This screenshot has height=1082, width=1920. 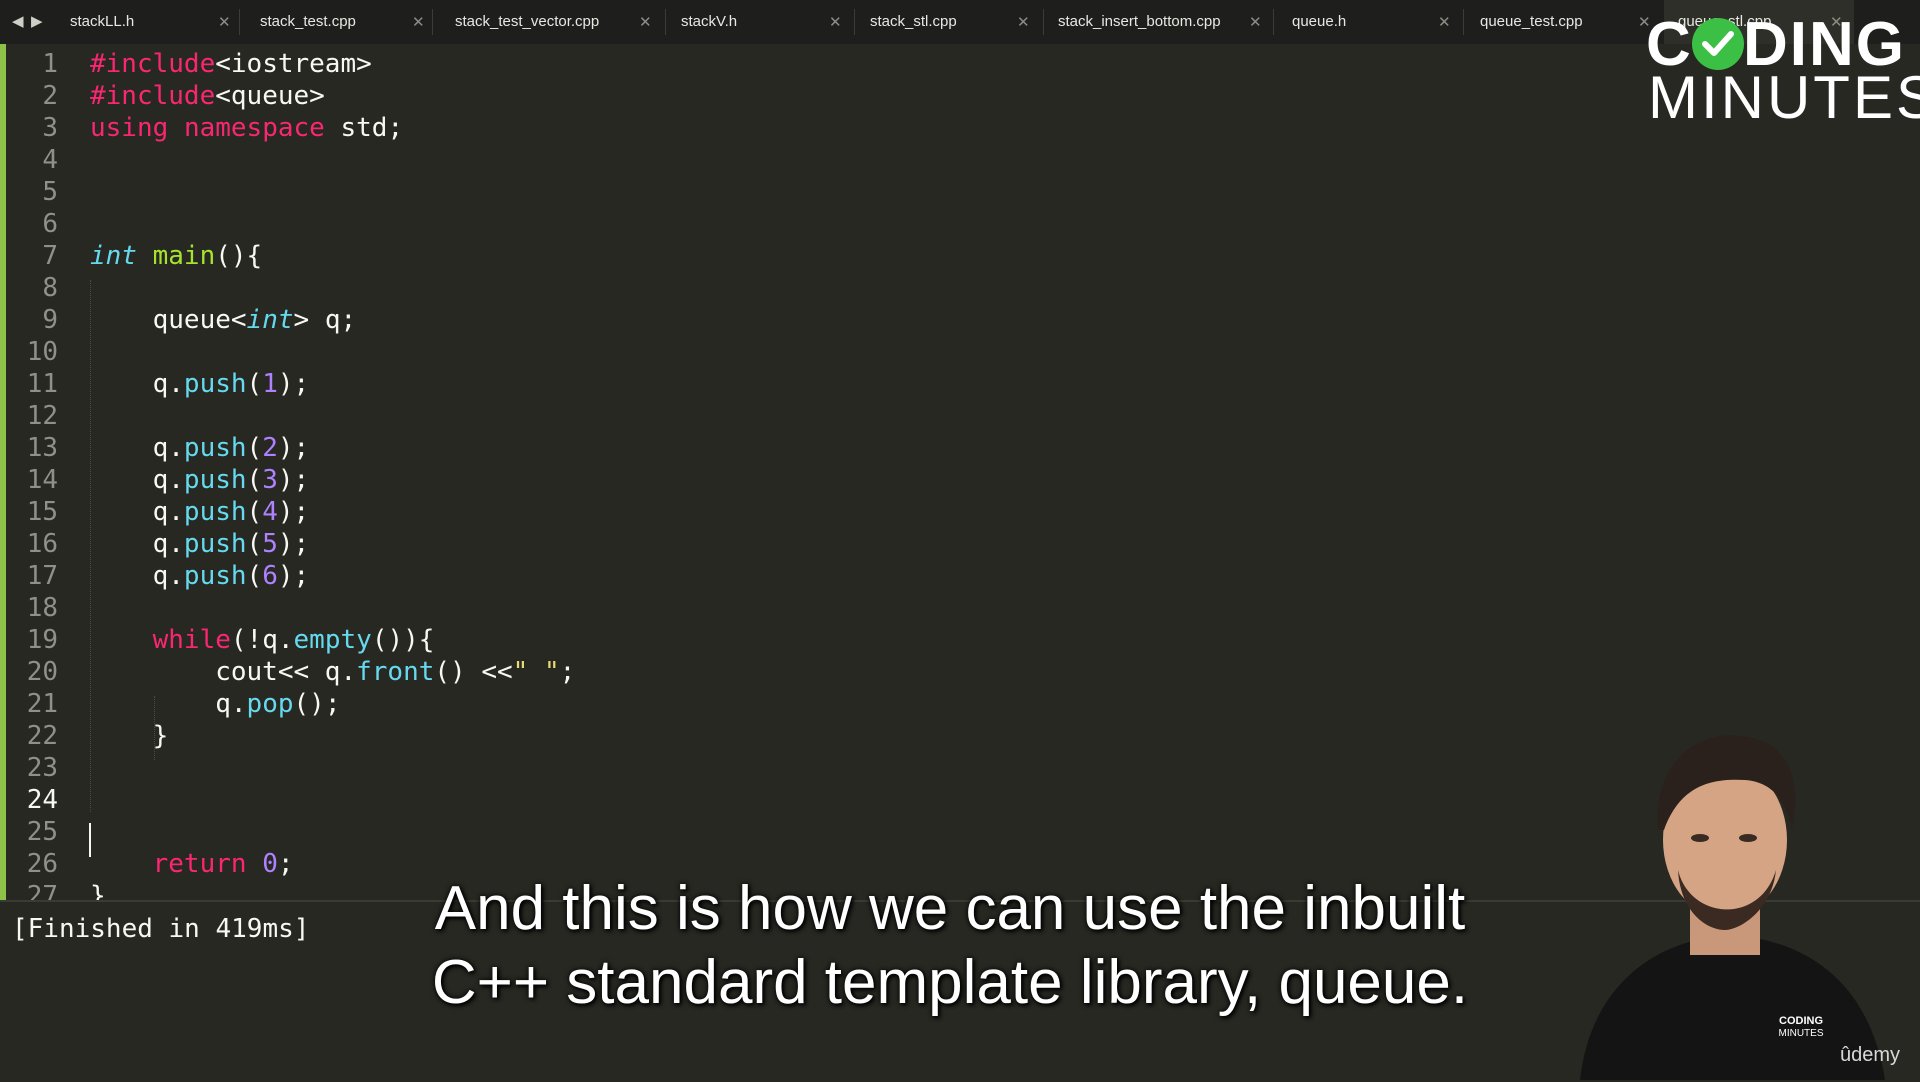 What do you see at coordinates (50, 160) in the screenshot?
I see `line-number: 4` at bounding box center [50, 160].